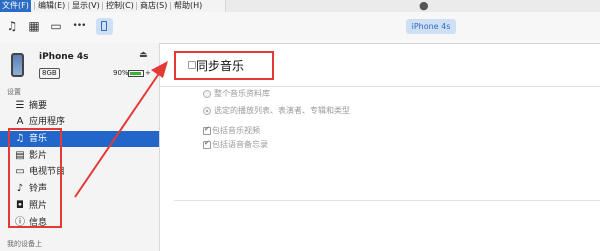 This screenshot has height=251, width=600. I want to click on include-videos-checkbox, so click(207, 130).